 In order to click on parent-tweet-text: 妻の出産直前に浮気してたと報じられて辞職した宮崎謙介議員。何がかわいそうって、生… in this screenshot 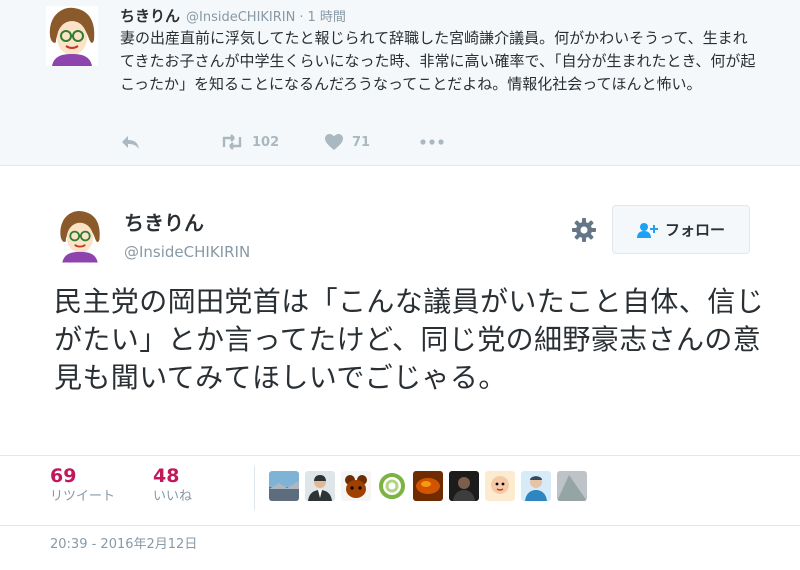, I will do `click(438, 61)`.